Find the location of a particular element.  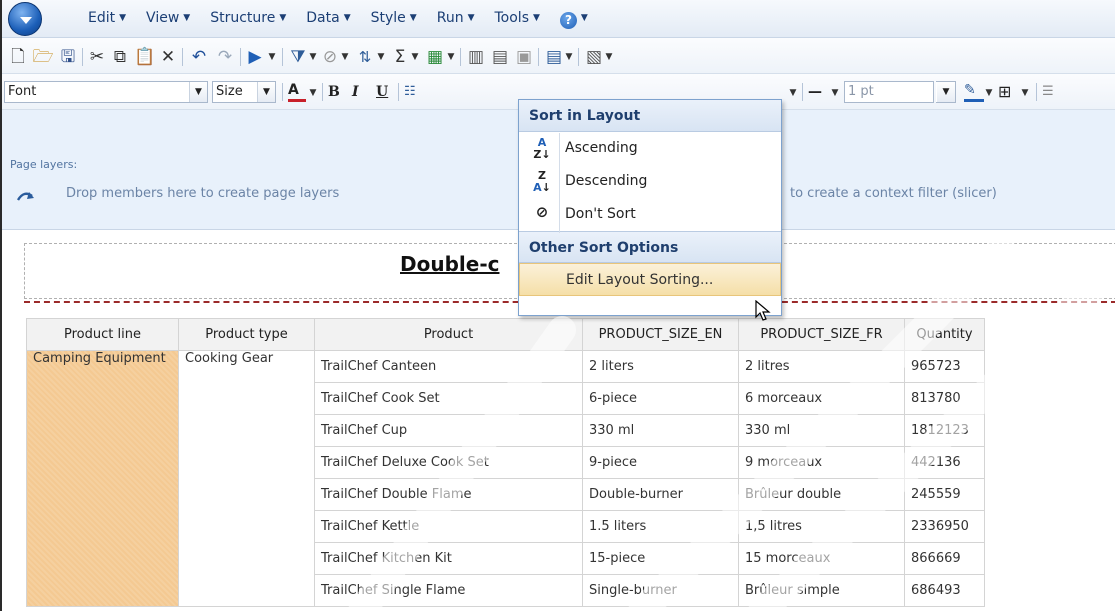

cell-quantity: 442136 is located at coordinates (944, 462).